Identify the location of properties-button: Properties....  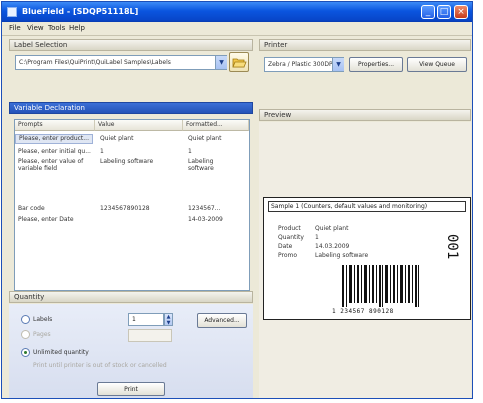
(376, 64).